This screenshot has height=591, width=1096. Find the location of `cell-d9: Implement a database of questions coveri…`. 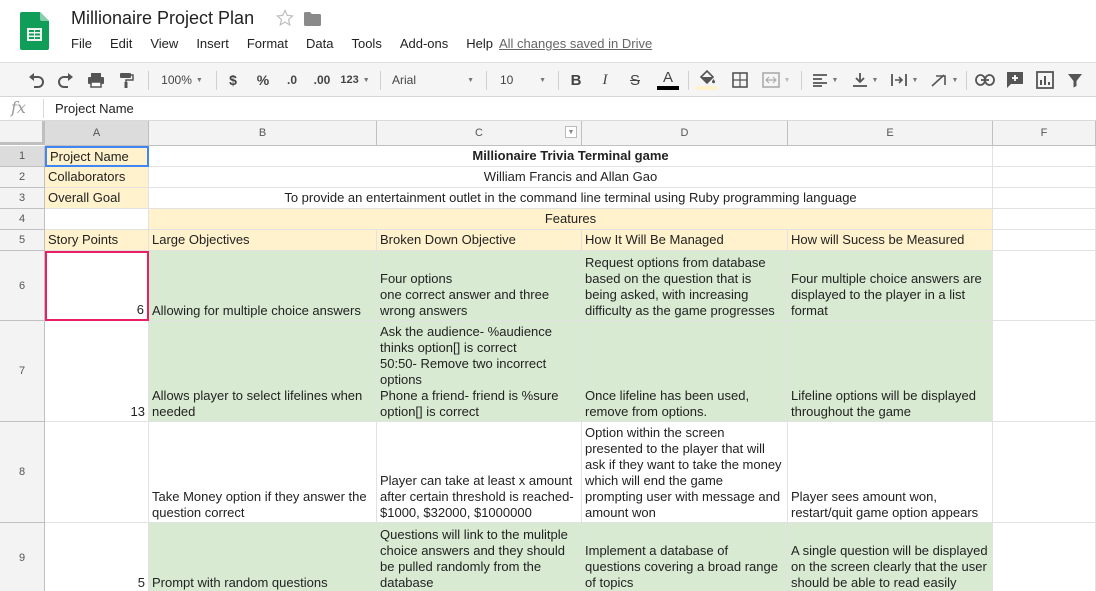

cell-d9: Implement a database of questions coveri… is located at coordinates (685, 557).